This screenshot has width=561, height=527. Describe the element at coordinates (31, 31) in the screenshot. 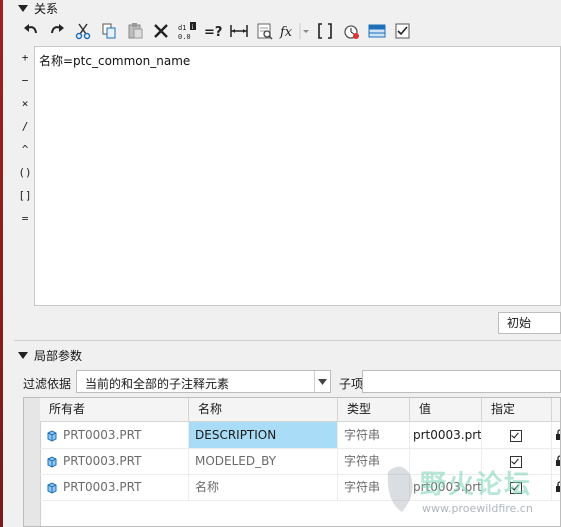

I see `undo-icon` at that location.